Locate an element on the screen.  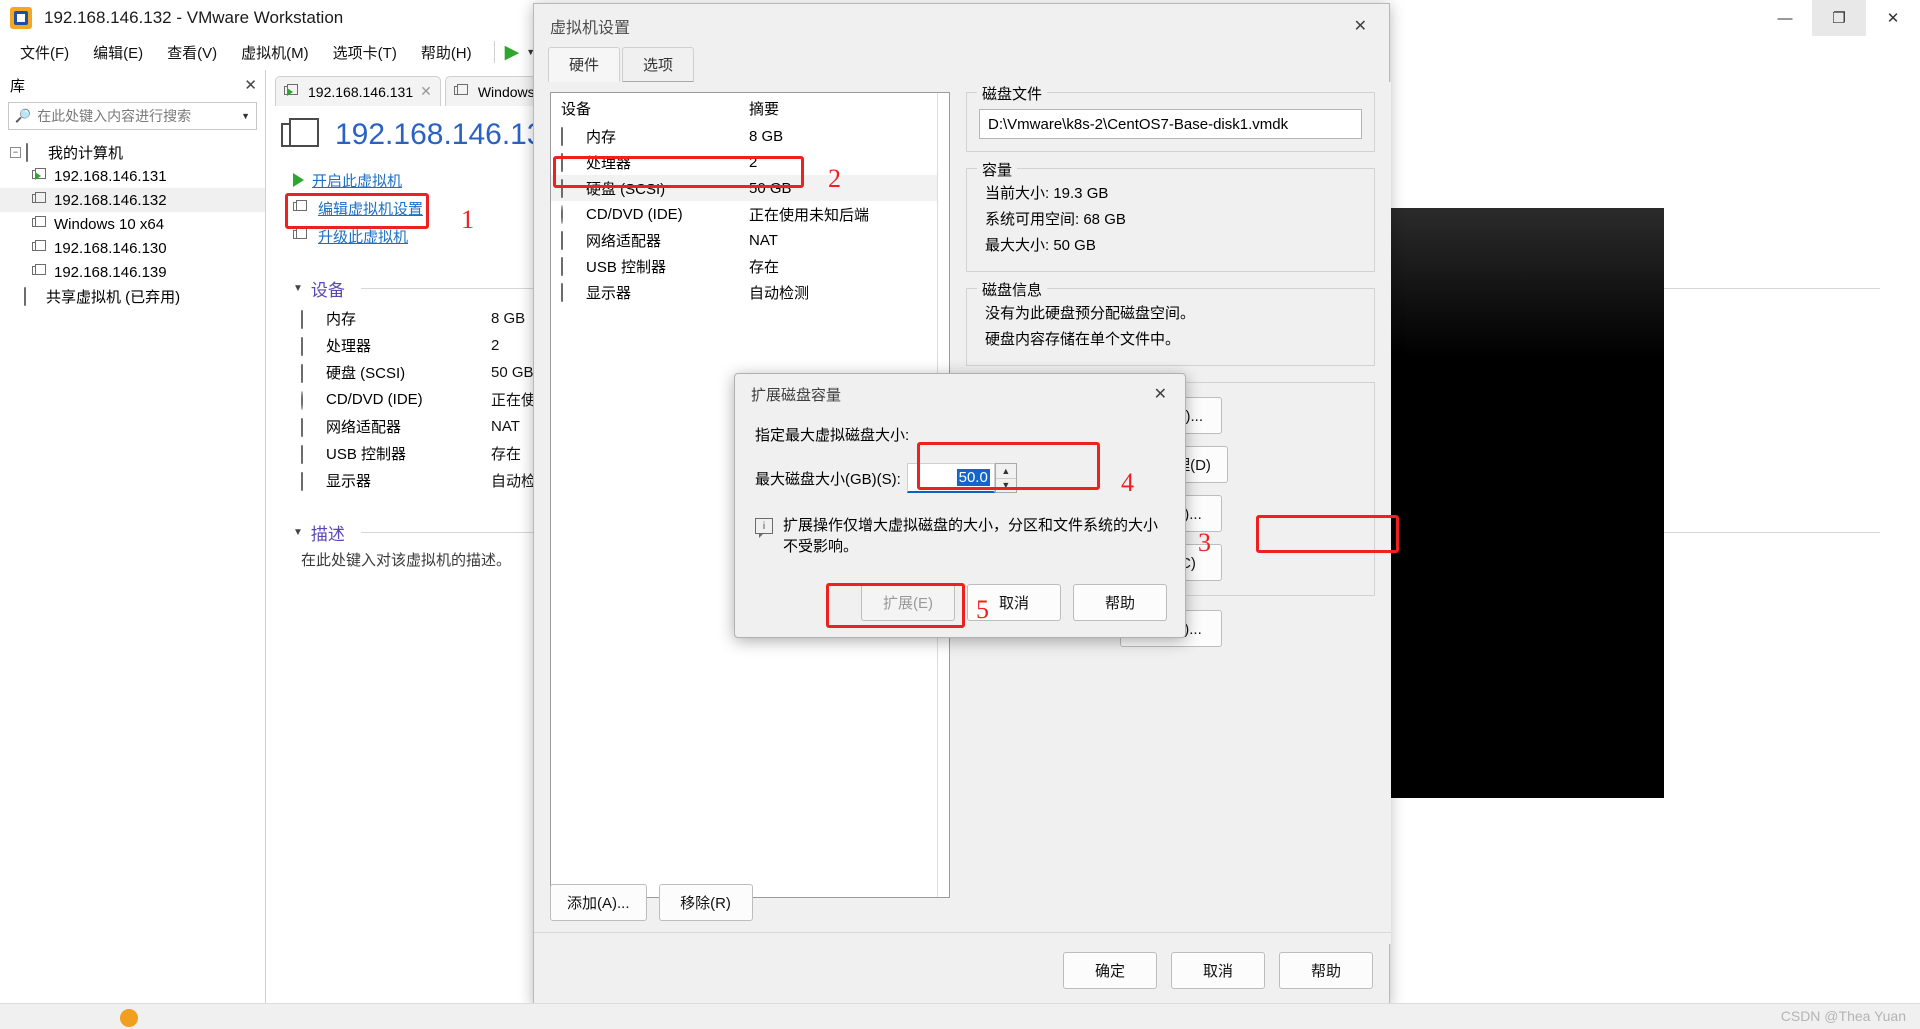
disk-file-path-field: D:\Vmware\k8s-2\CentOS7-Base-disk1.vmdk is located at coordinates (1170, 124).